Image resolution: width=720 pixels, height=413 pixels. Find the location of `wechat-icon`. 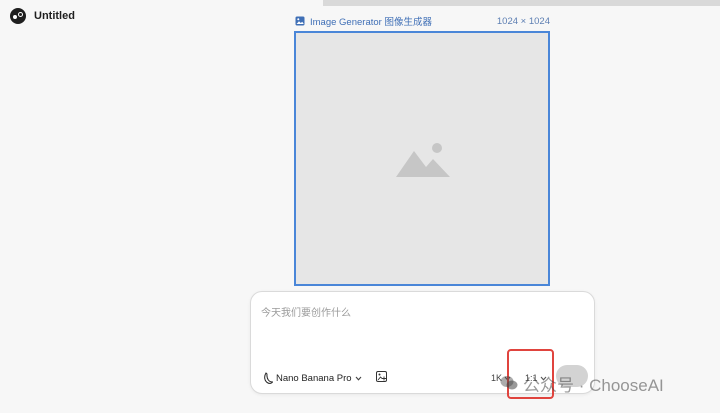

wechat-icon is located at coordinates (509, 383).